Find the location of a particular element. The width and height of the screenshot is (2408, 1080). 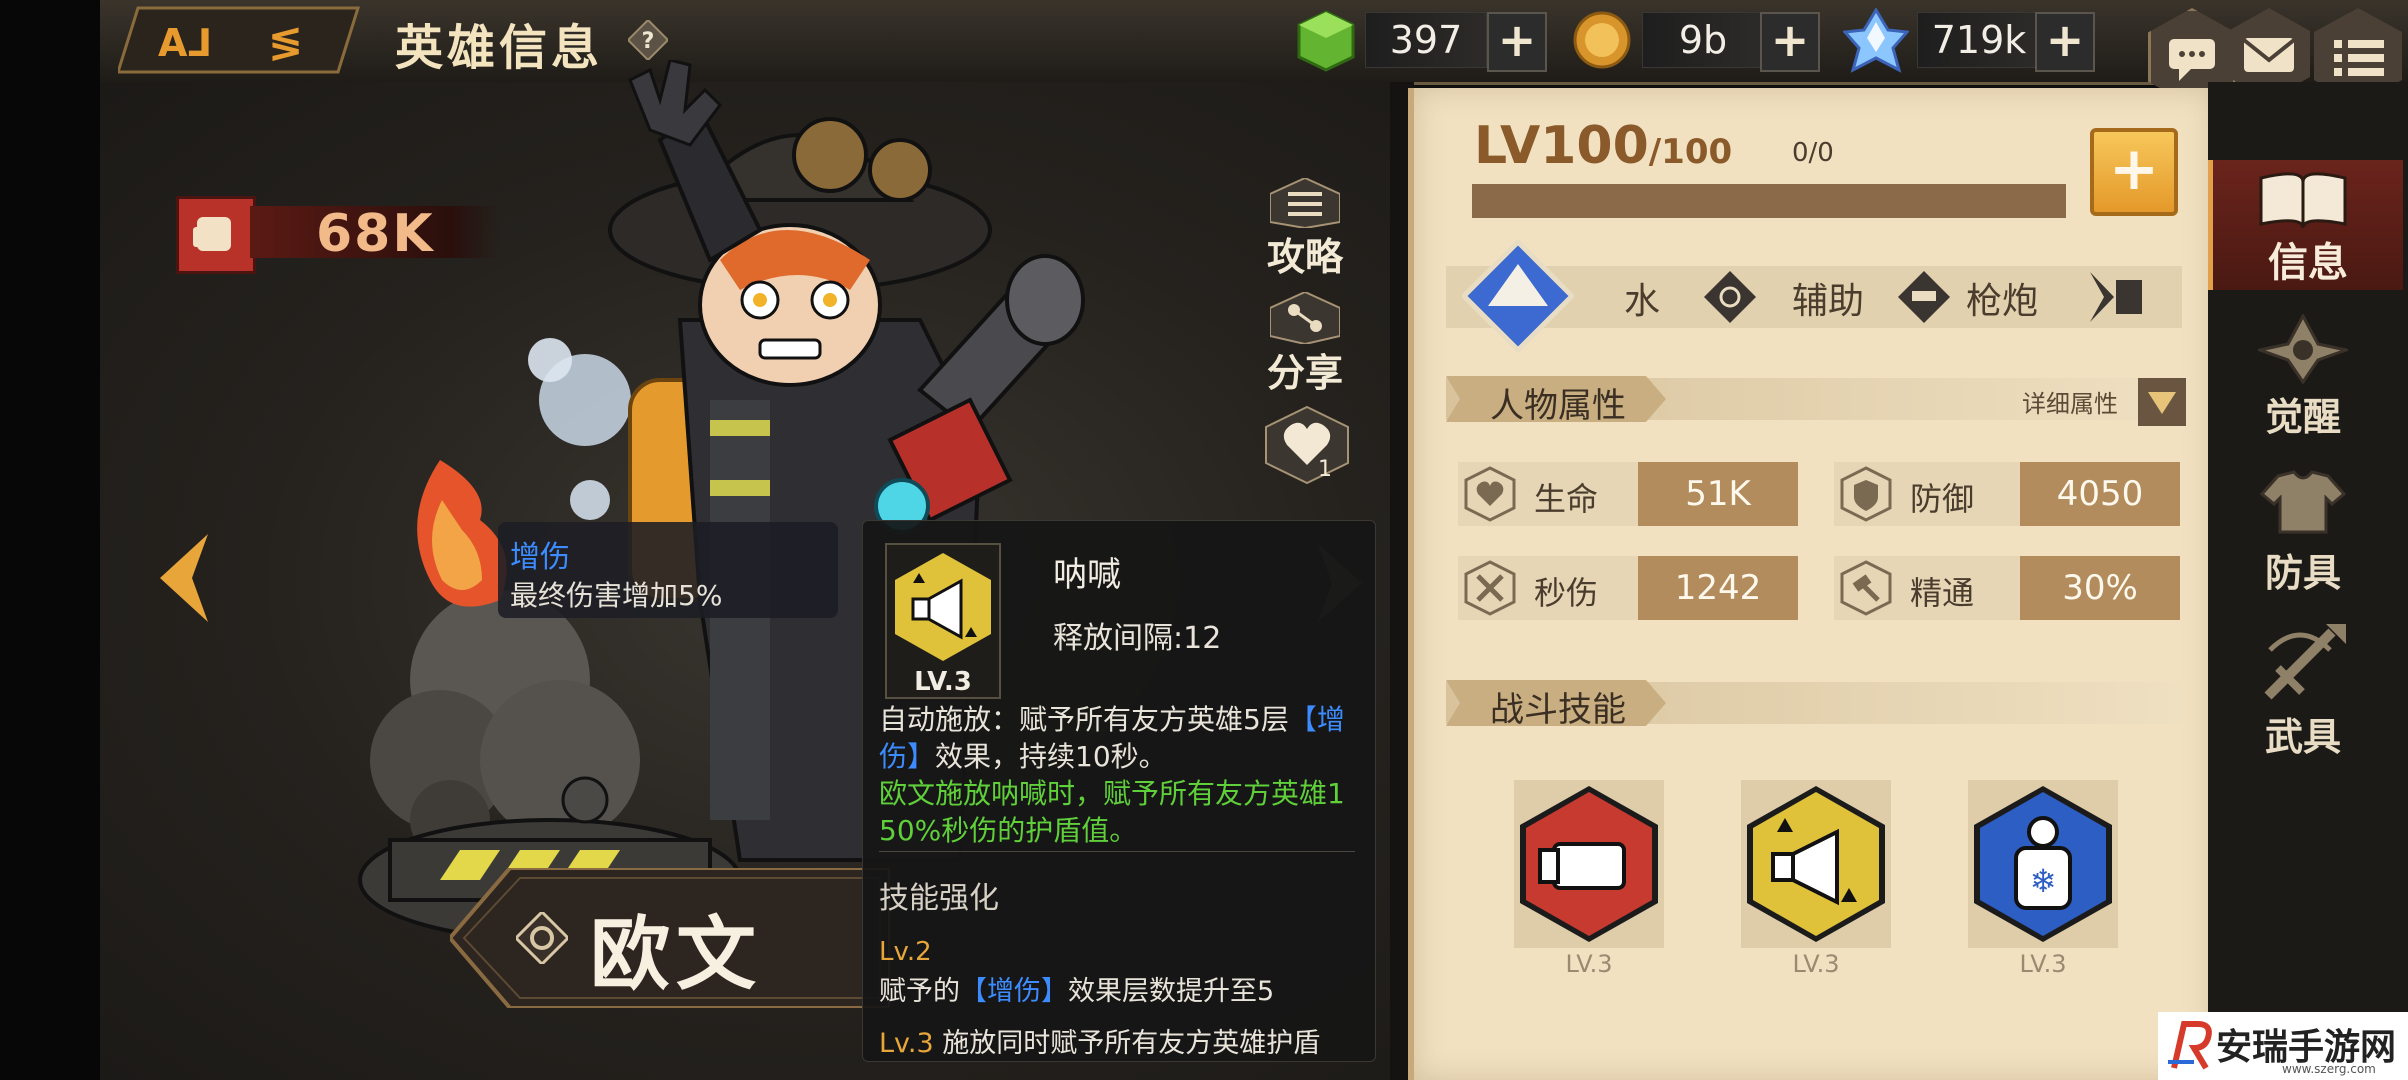

add-green-gem-button: + is located at coordinates (1517, 42).